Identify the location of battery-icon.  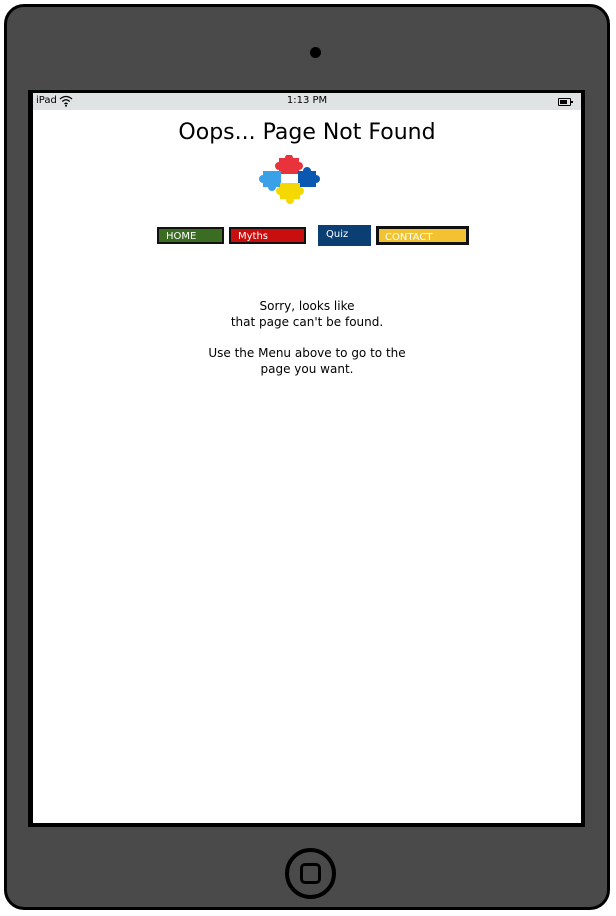
(565, 102).